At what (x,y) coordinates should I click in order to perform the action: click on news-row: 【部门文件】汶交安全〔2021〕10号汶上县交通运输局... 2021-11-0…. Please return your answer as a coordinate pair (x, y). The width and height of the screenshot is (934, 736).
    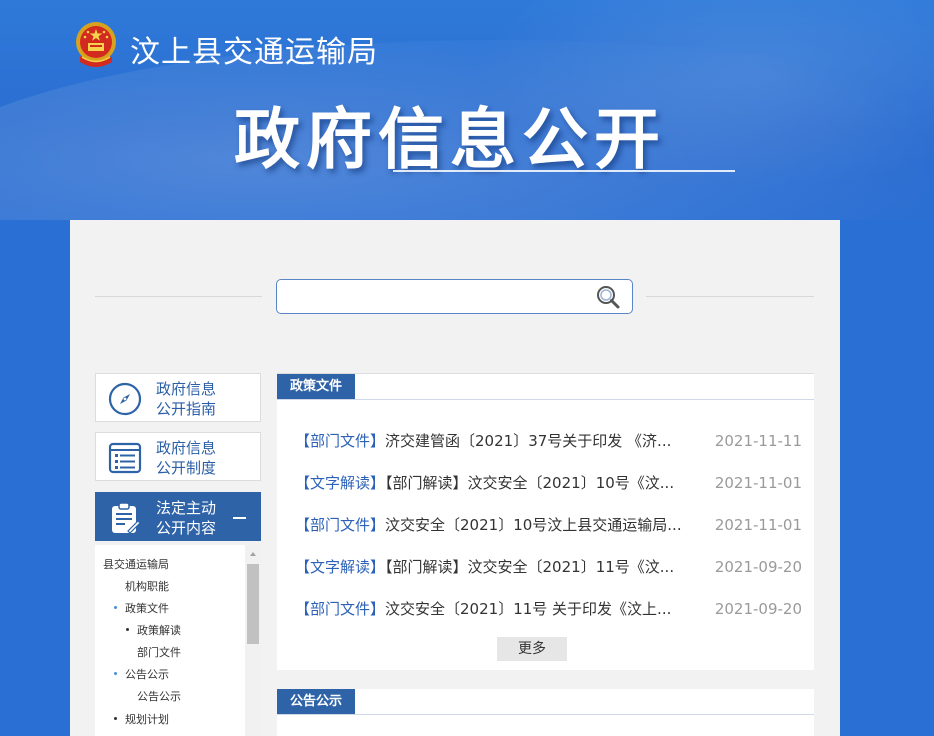
    Looking at the image, I should click on (548, 525).